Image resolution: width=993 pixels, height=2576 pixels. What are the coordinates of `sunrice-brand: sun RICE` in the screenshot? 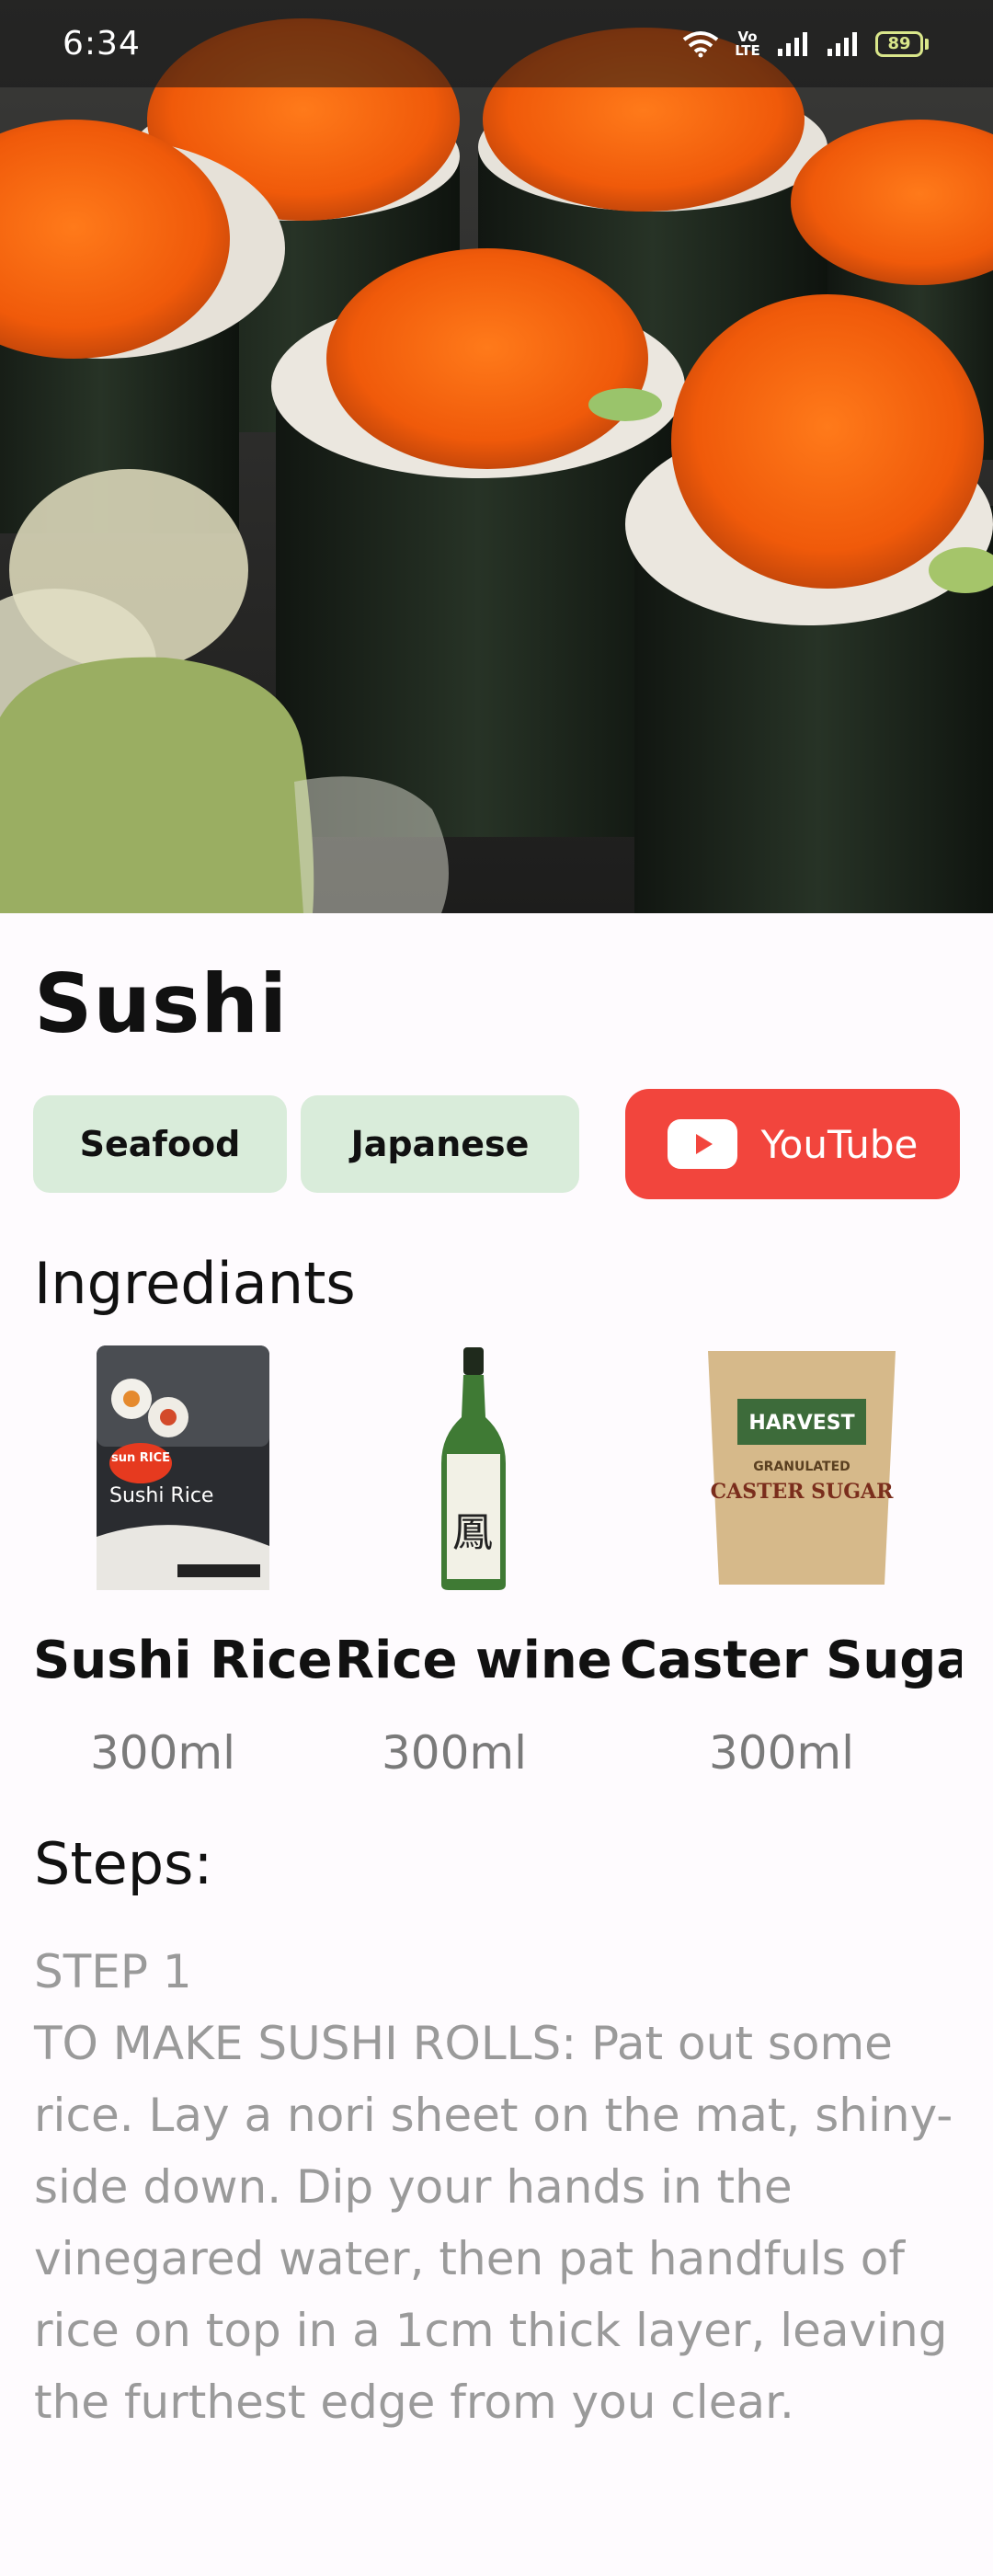 It's located at (140, 1458).